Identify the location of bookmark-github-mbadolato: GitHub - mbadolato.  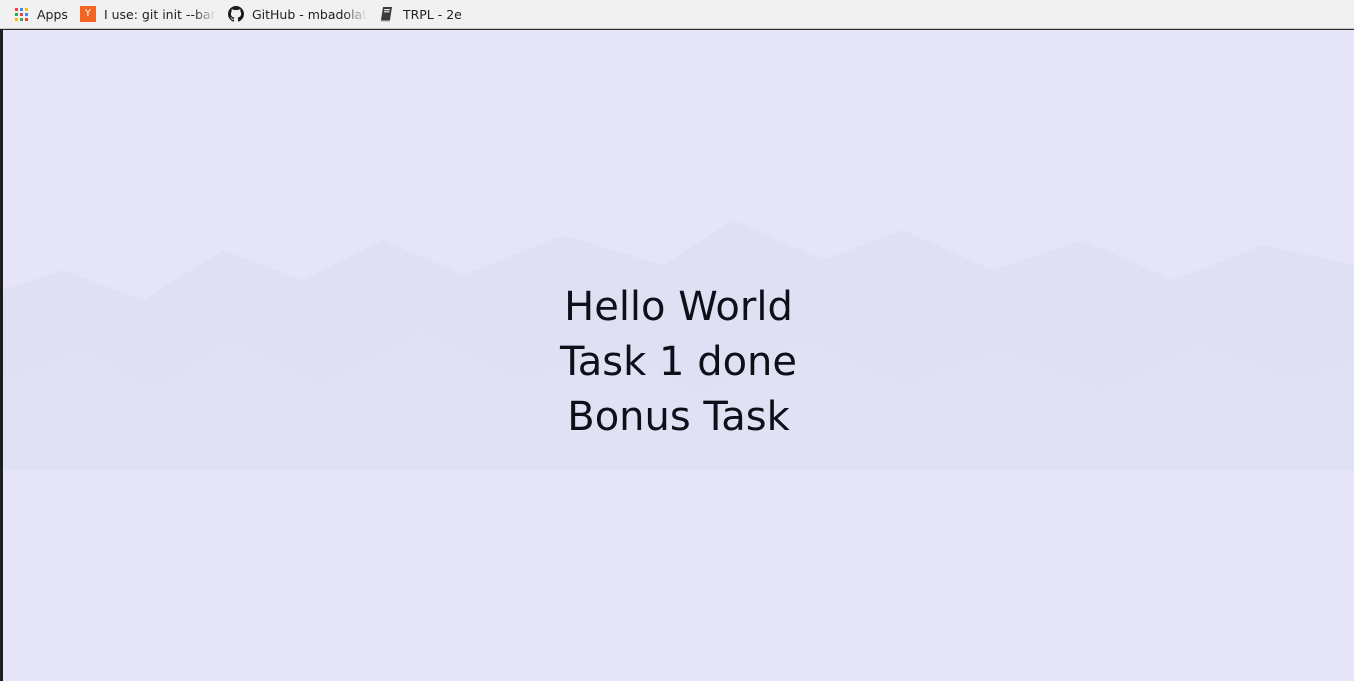
(297, 14).